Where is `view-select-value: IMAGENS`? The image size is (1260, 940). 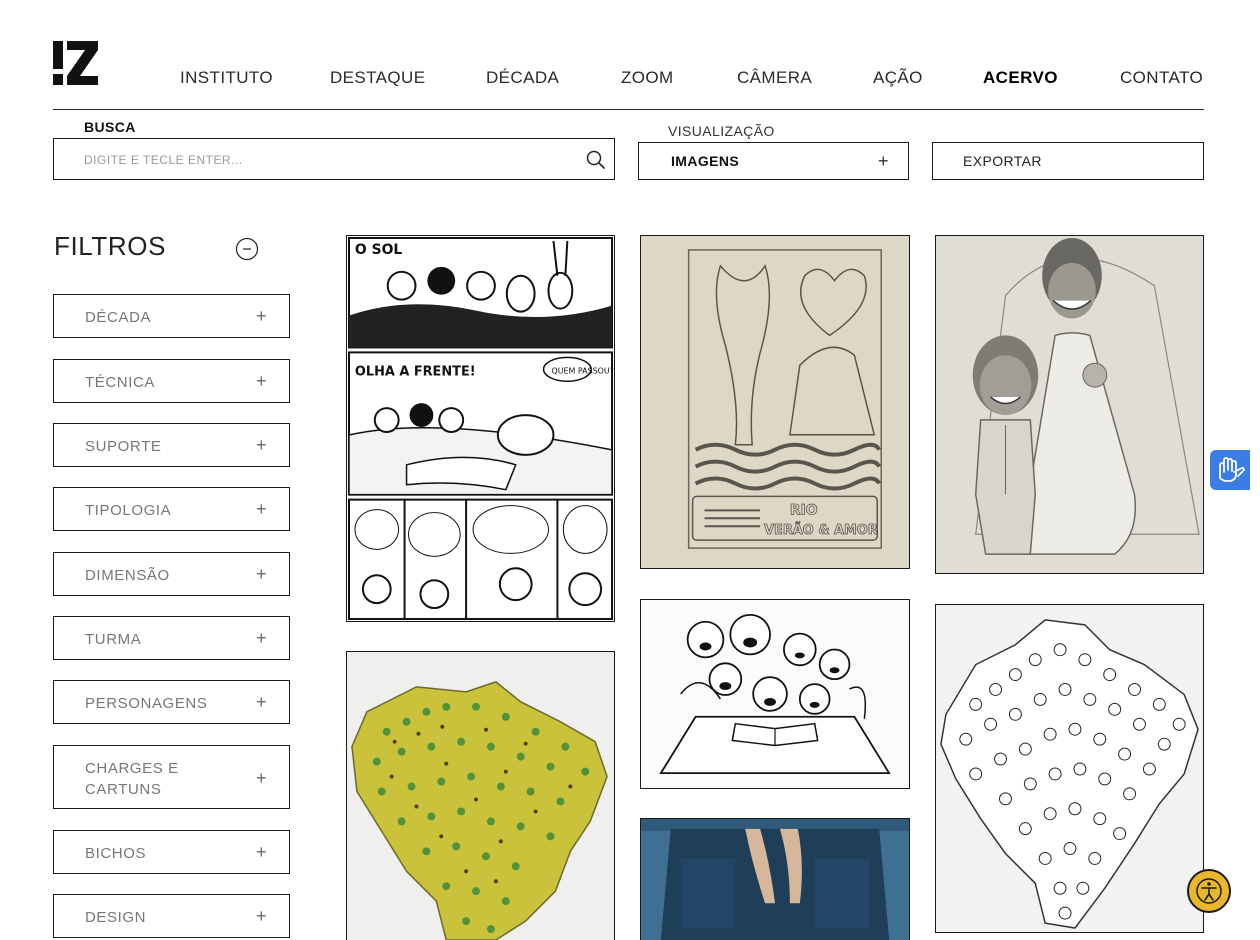
view-select-value: IMAGENS is located at coordinates (705, 161).